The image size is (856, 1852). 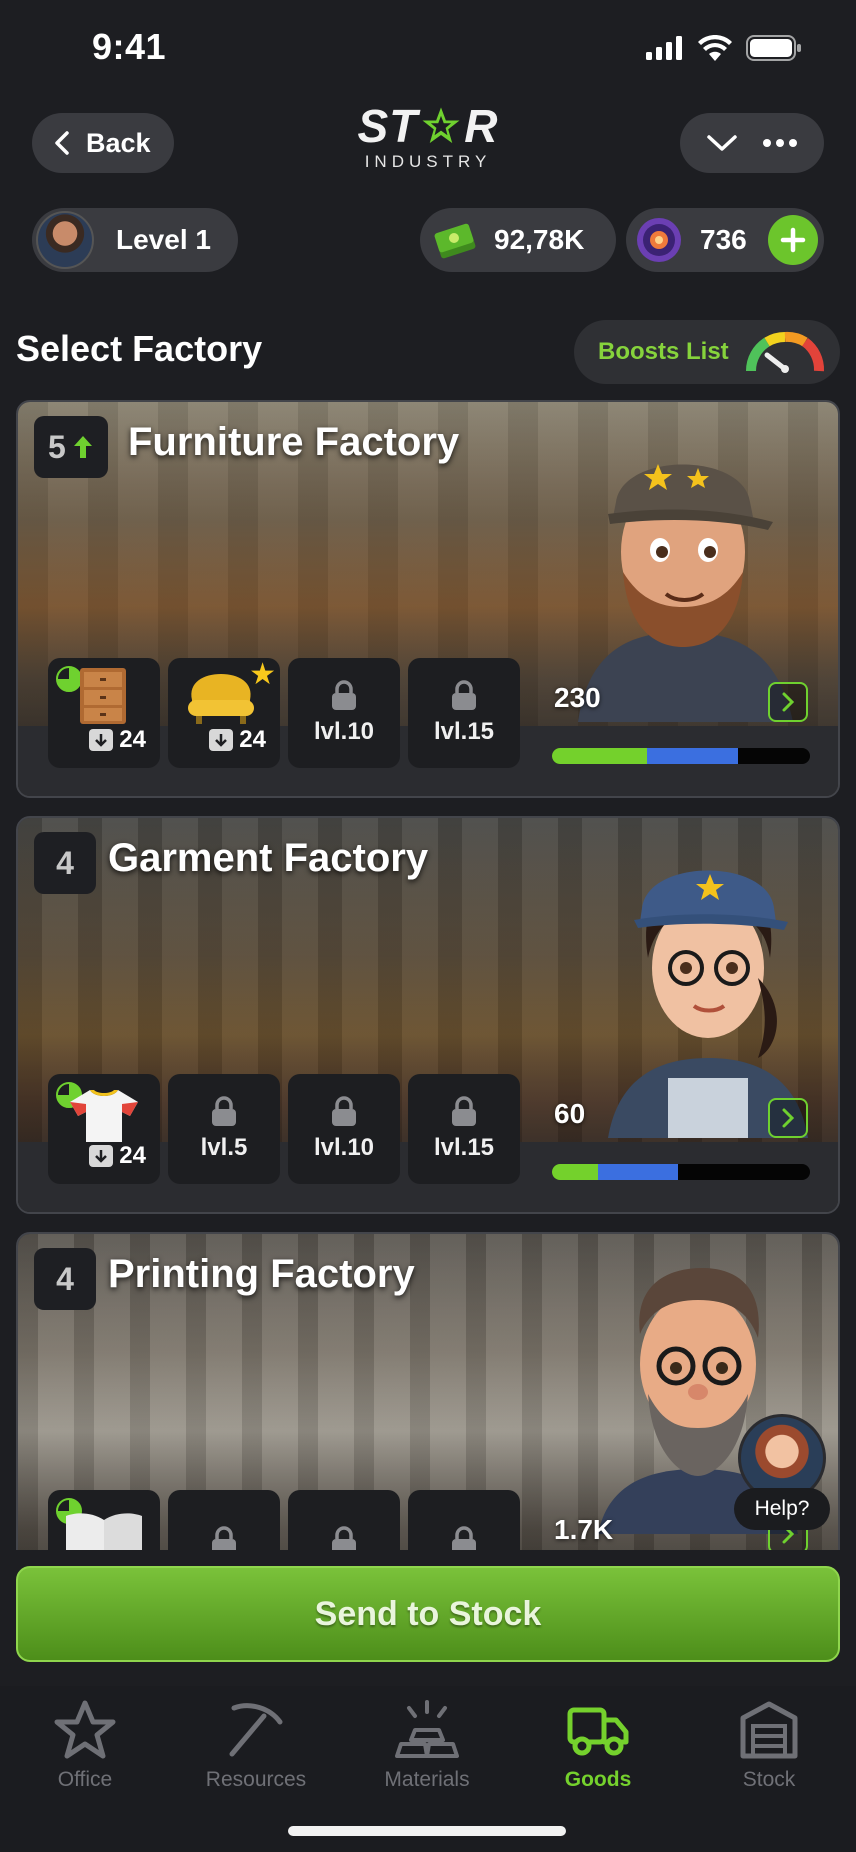 I want to click on truck-icon, so click(x=598, y=1731).